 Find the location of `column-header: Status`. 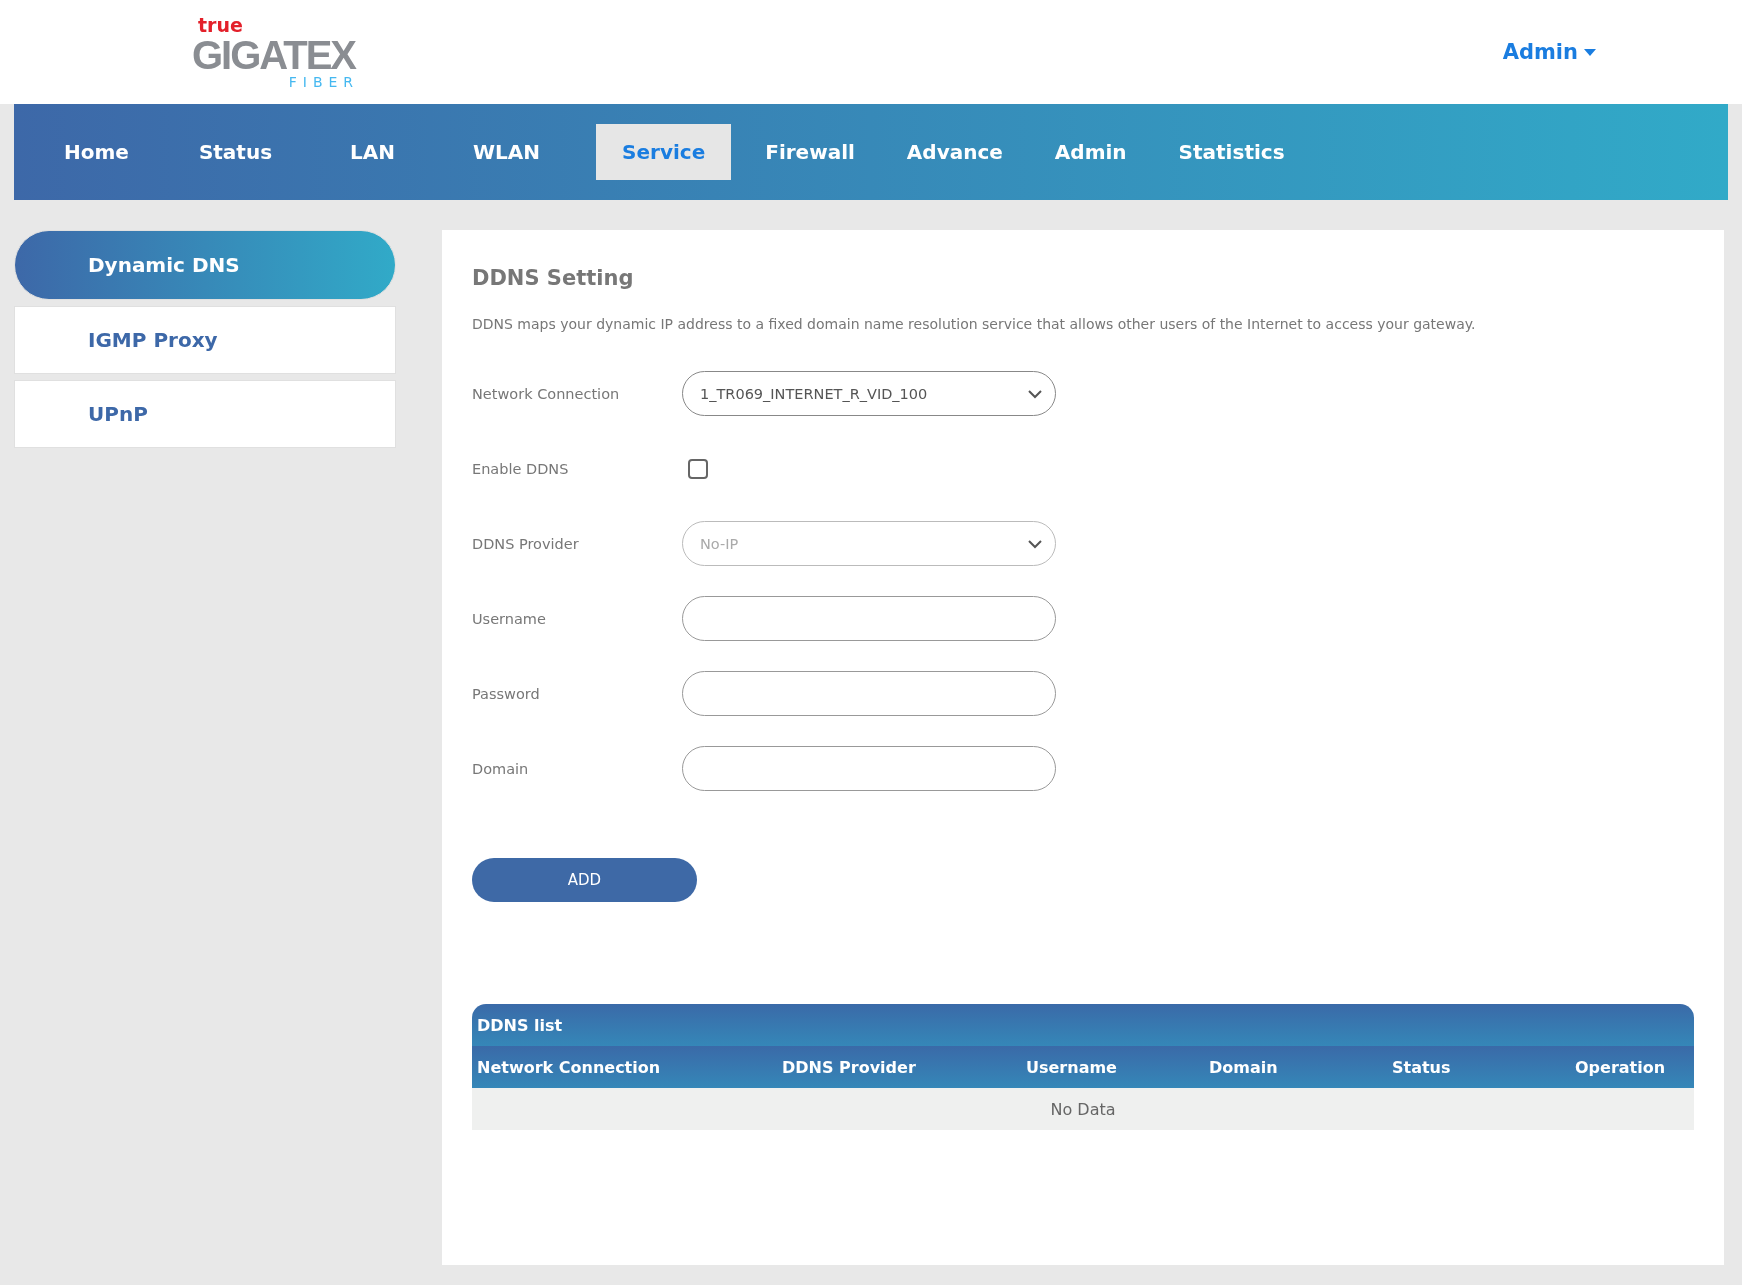

column-header: Status is located at coordinates (1421, 1067).